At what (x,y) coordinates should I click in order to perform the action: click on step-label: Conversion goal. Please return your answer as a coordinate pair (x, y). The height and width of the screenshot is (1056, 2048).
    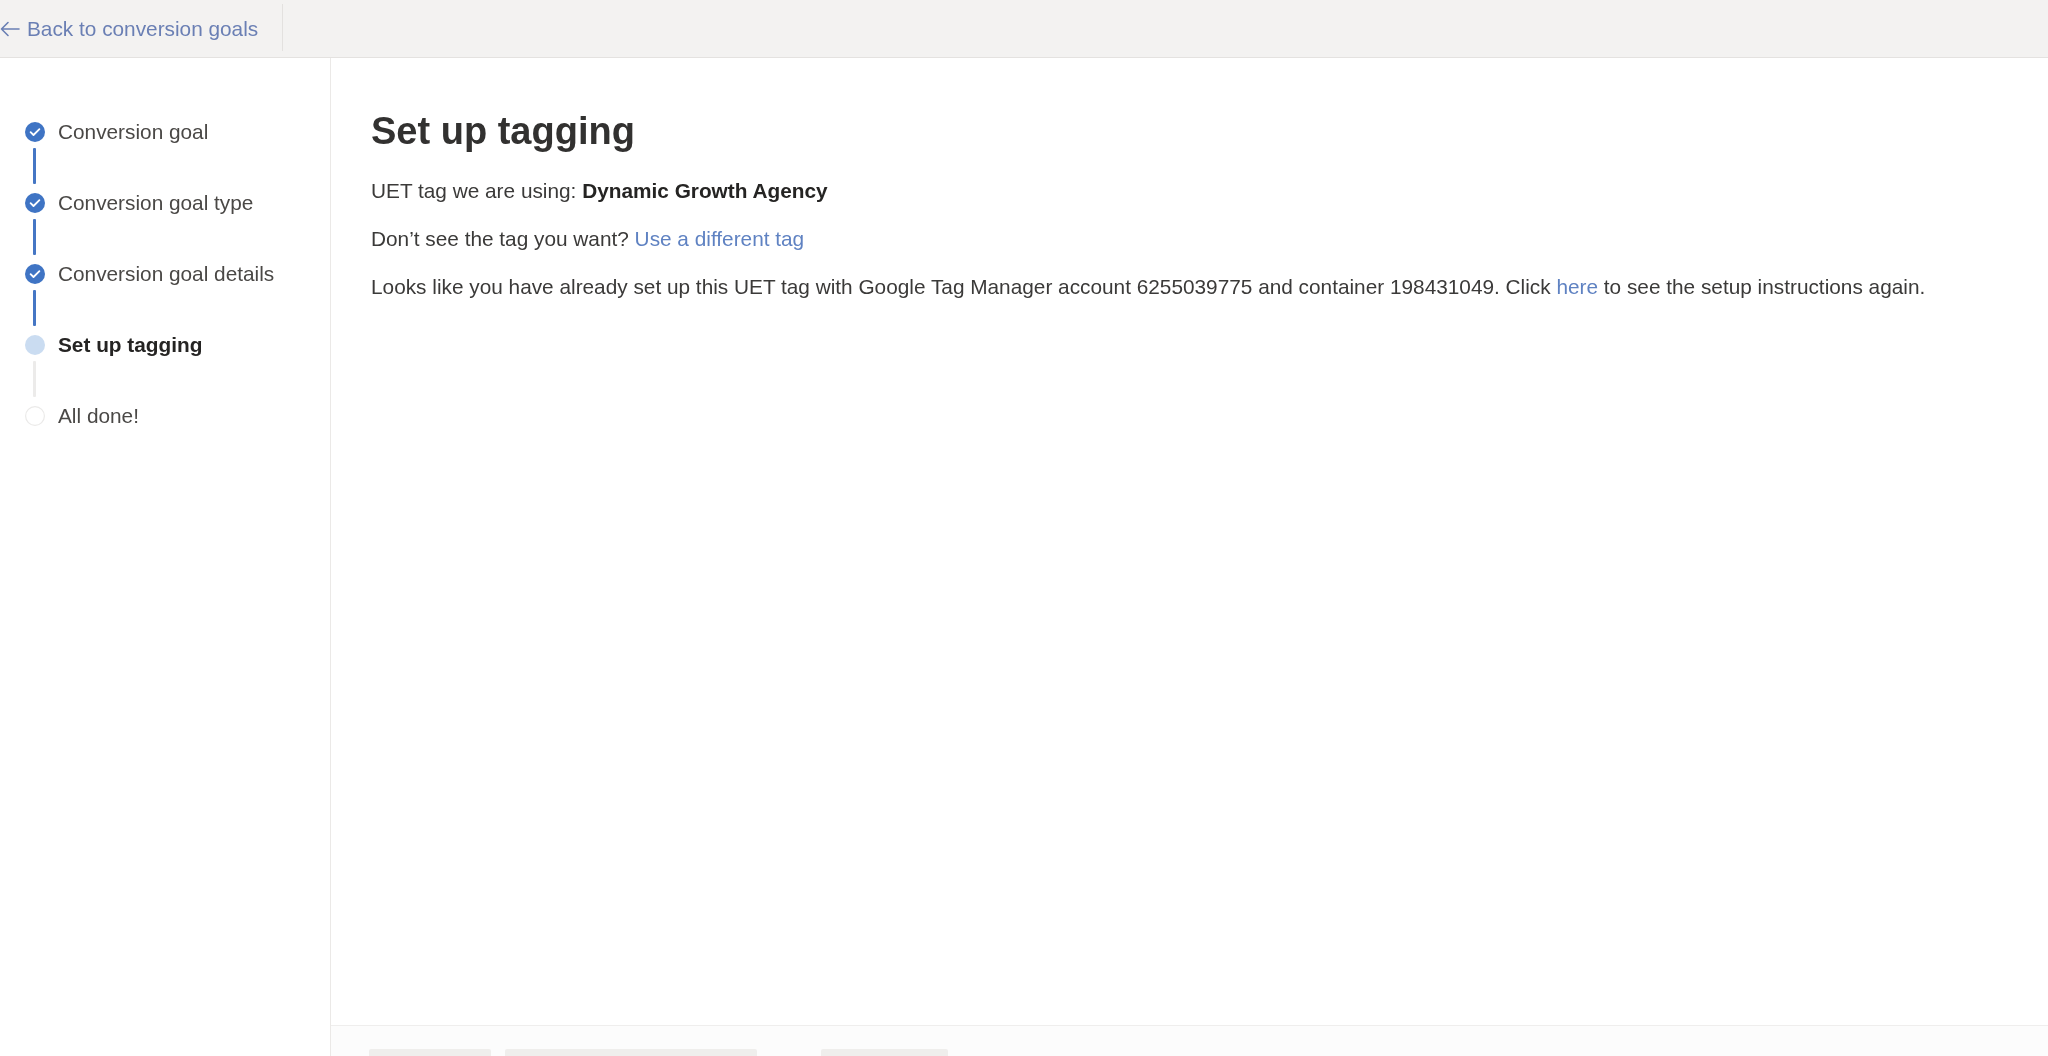
    Looking at the image, I should click on (133, 132).